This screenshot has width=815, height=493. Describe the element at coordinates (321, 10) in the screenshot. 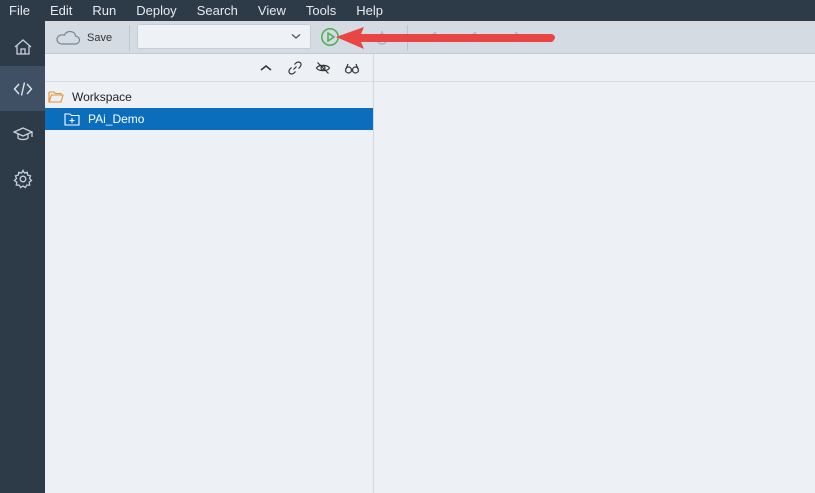

I see `menu-tools: Tools` at that location.